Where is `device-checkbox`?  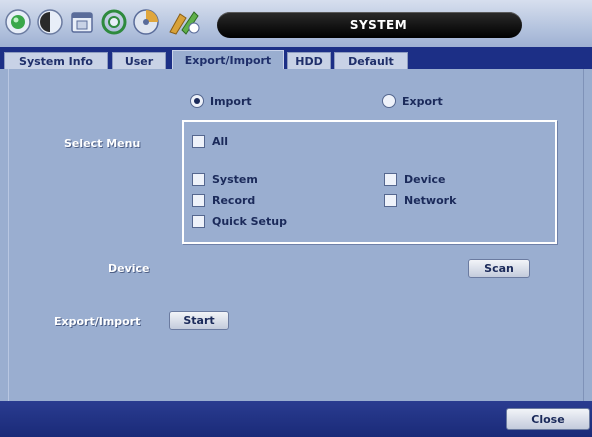 device-checkbox is located at coordinates (390, 179).